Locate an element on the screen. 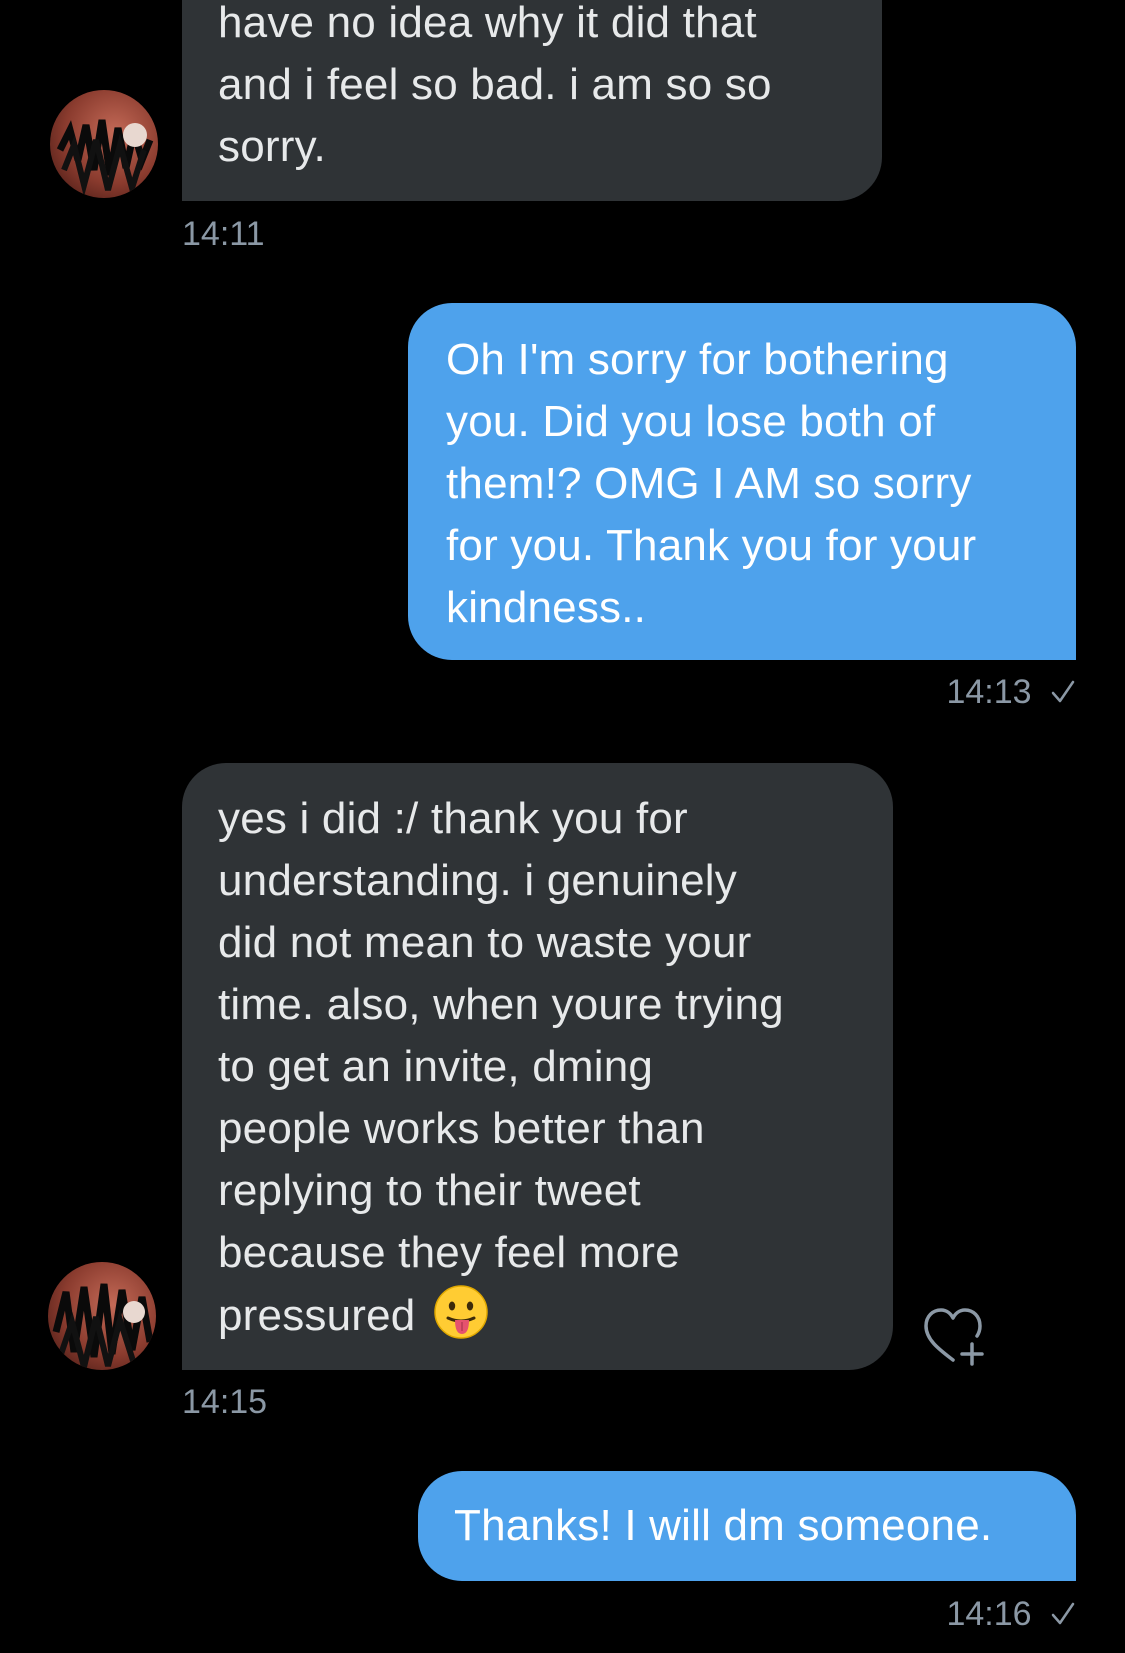  message-timestamp: 14:16 is located at coordinates (1010, 1614).